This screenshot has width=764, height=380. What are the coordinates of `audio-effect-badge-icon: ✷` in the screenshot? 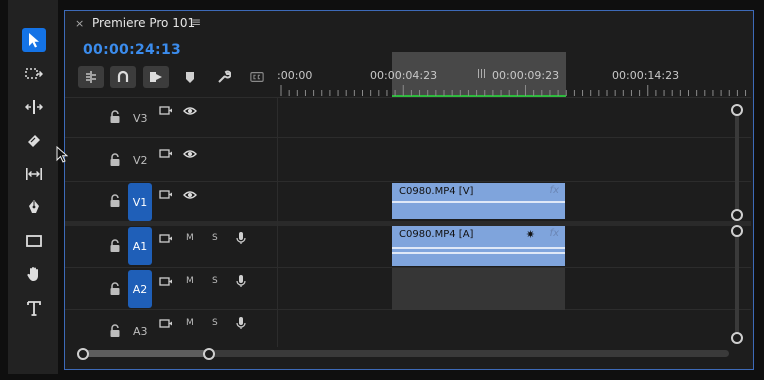 It's located at (530, 234).